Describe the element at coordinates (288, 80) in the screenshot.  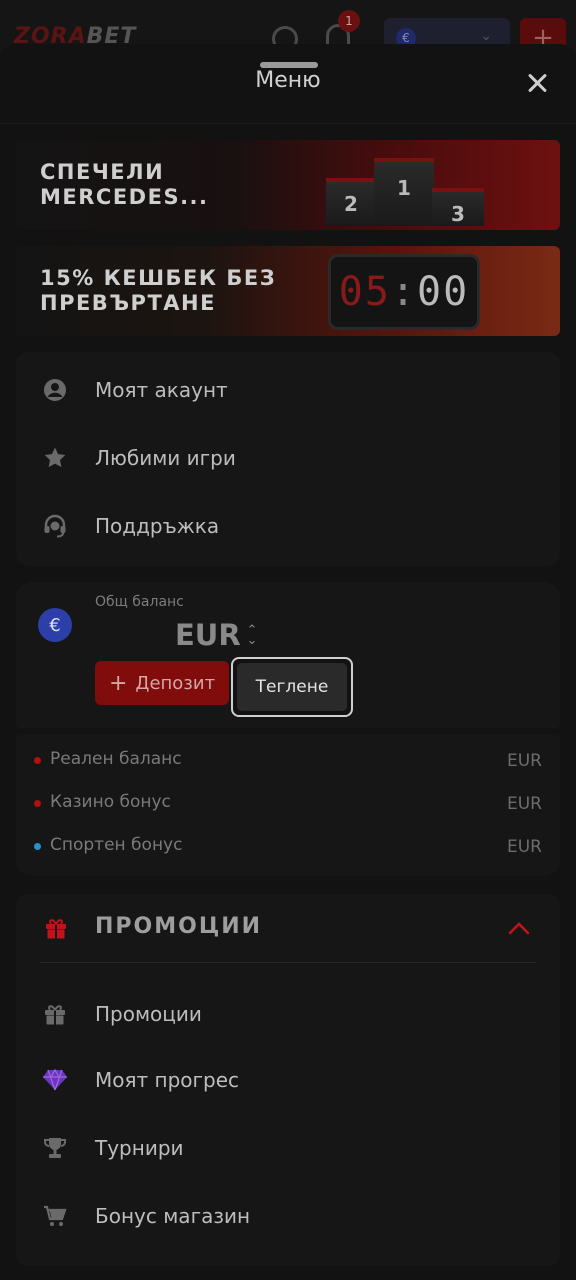
I see `sheet-title: Меню` at that location.